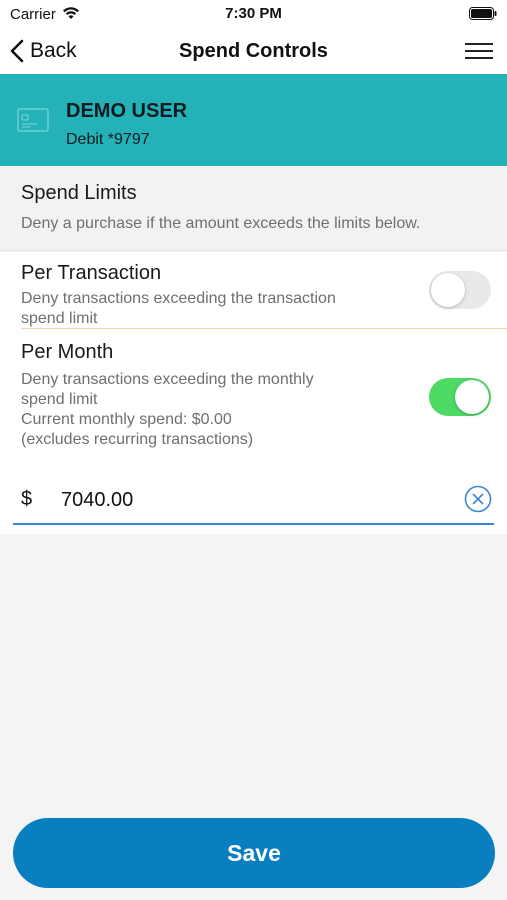 Image resolution: width=507 pixels, height=900 pixels. I want to click on clear-icon, so click(478, 499).